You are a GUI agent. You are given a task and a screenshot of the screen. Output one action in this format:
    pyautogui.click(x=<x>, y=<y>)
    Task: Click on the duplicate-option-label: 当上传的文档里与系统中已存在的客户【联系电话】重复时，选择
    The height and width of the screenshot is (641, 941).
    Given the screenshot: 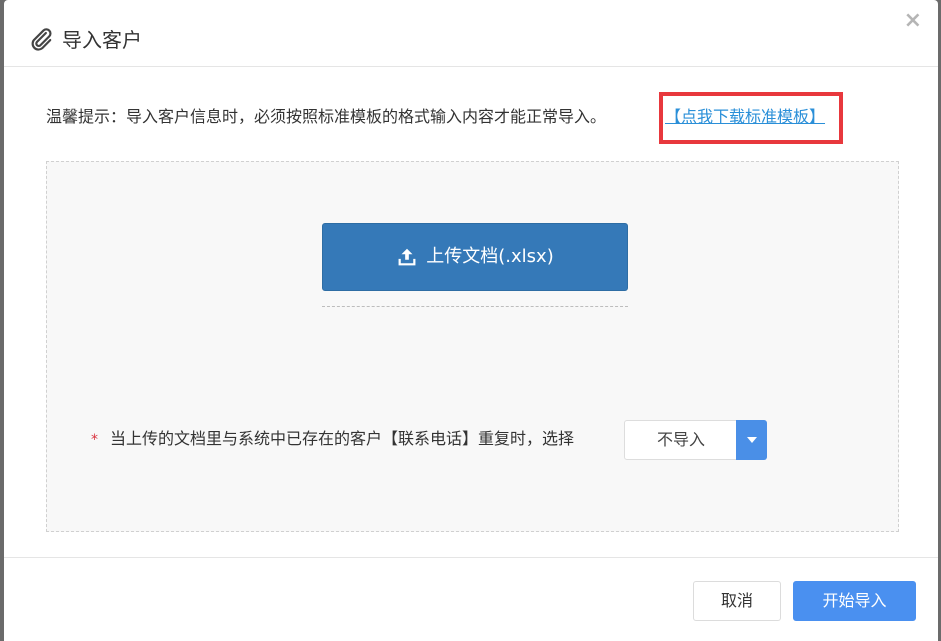 What is the action you would take?
    pyautogui.click(x=342, y=438)
    